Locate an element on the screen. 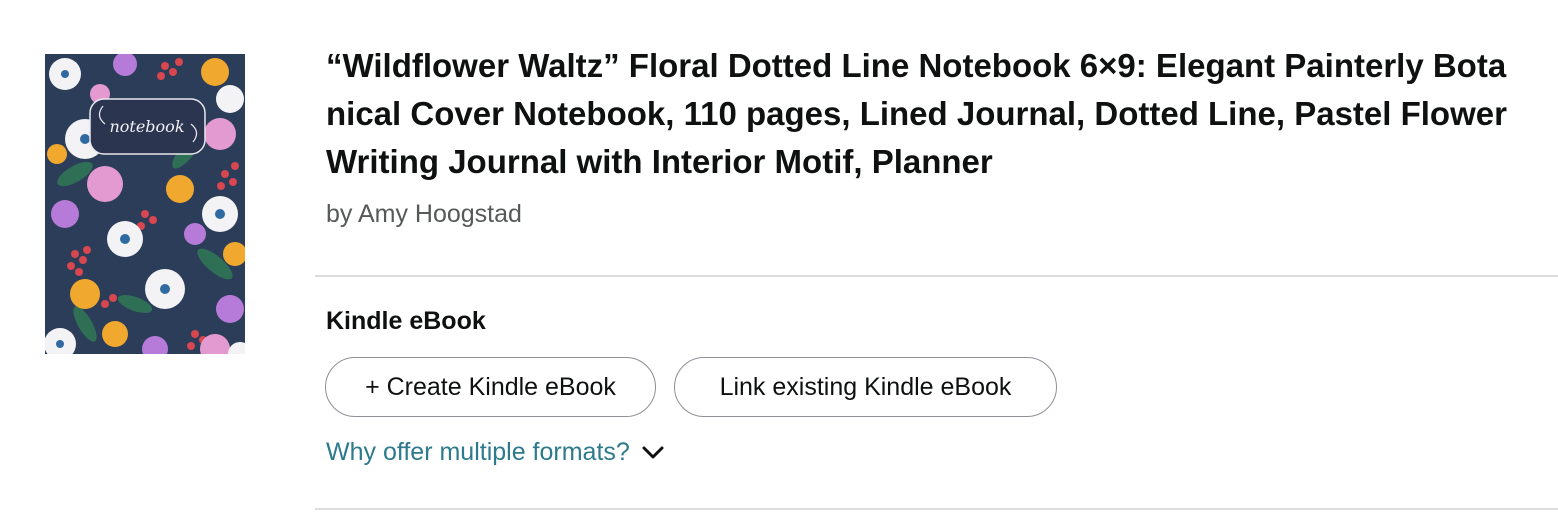 The image size is (1558, 512). why-multiple-formats-toggle: Why offer multiple formats? is located at coordinates (495, 452).